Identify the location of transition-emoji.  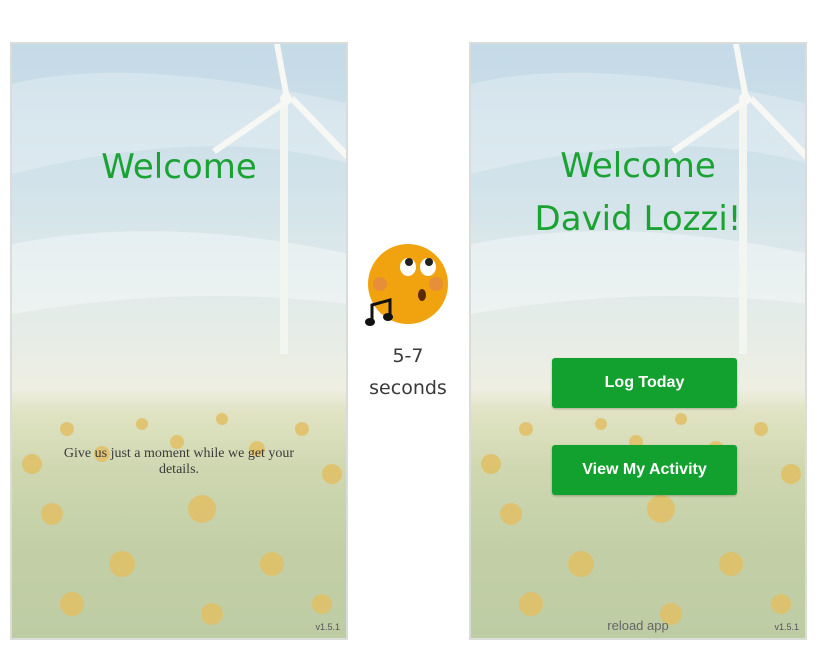
(408, 287).